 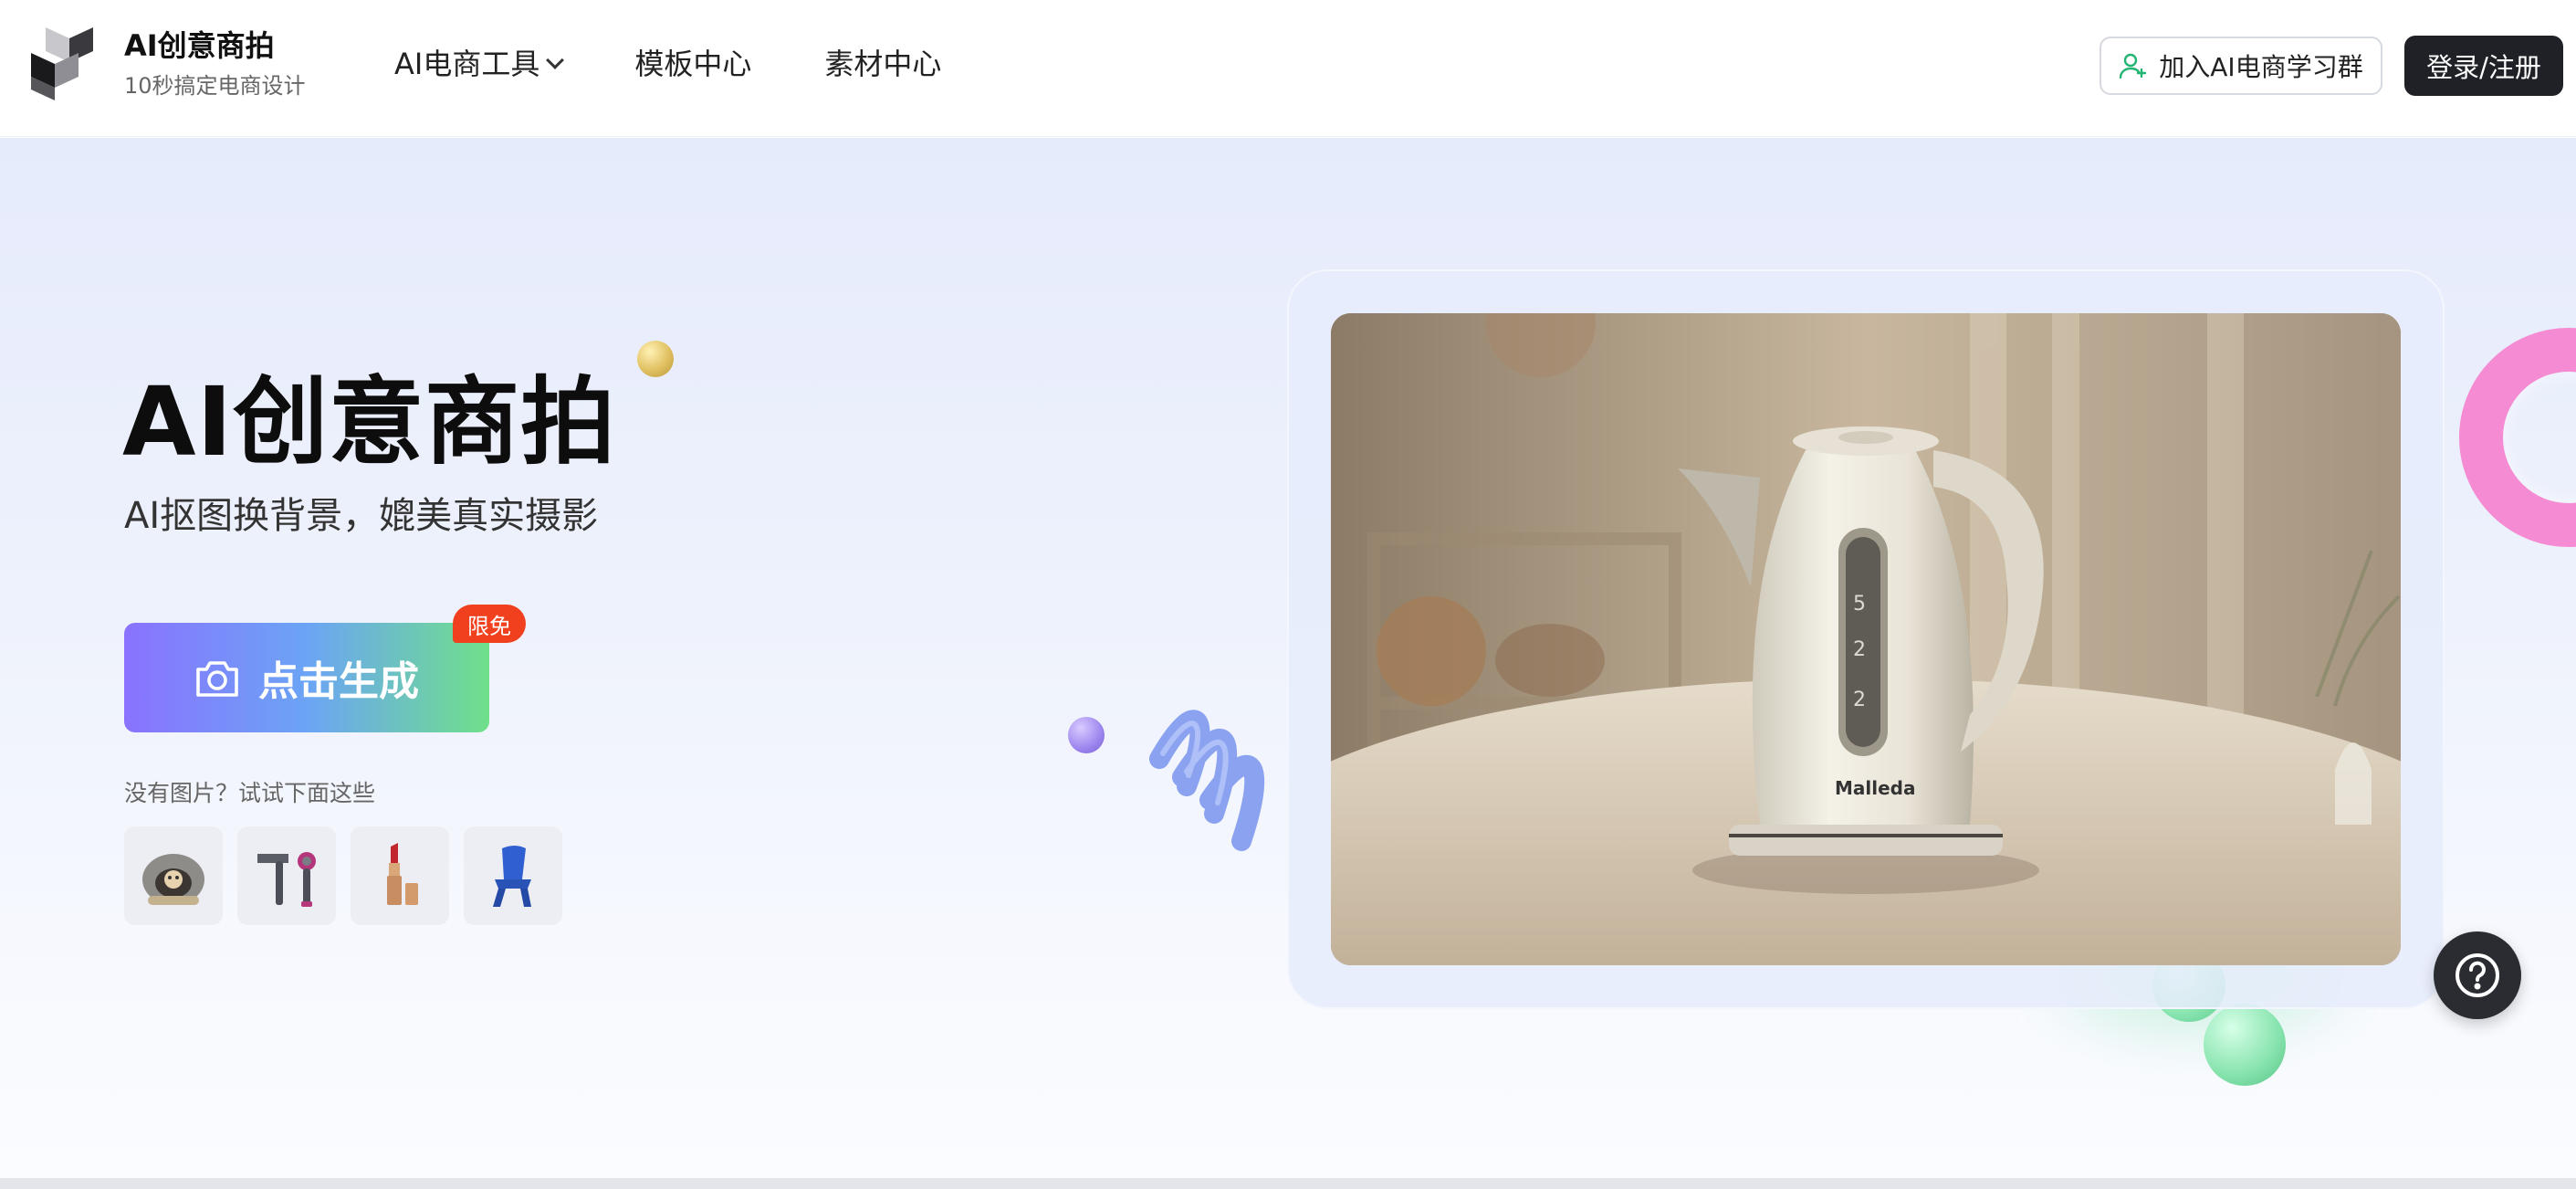 I want to click on nav-materials: 素材中心, so click(x=883, y=64).